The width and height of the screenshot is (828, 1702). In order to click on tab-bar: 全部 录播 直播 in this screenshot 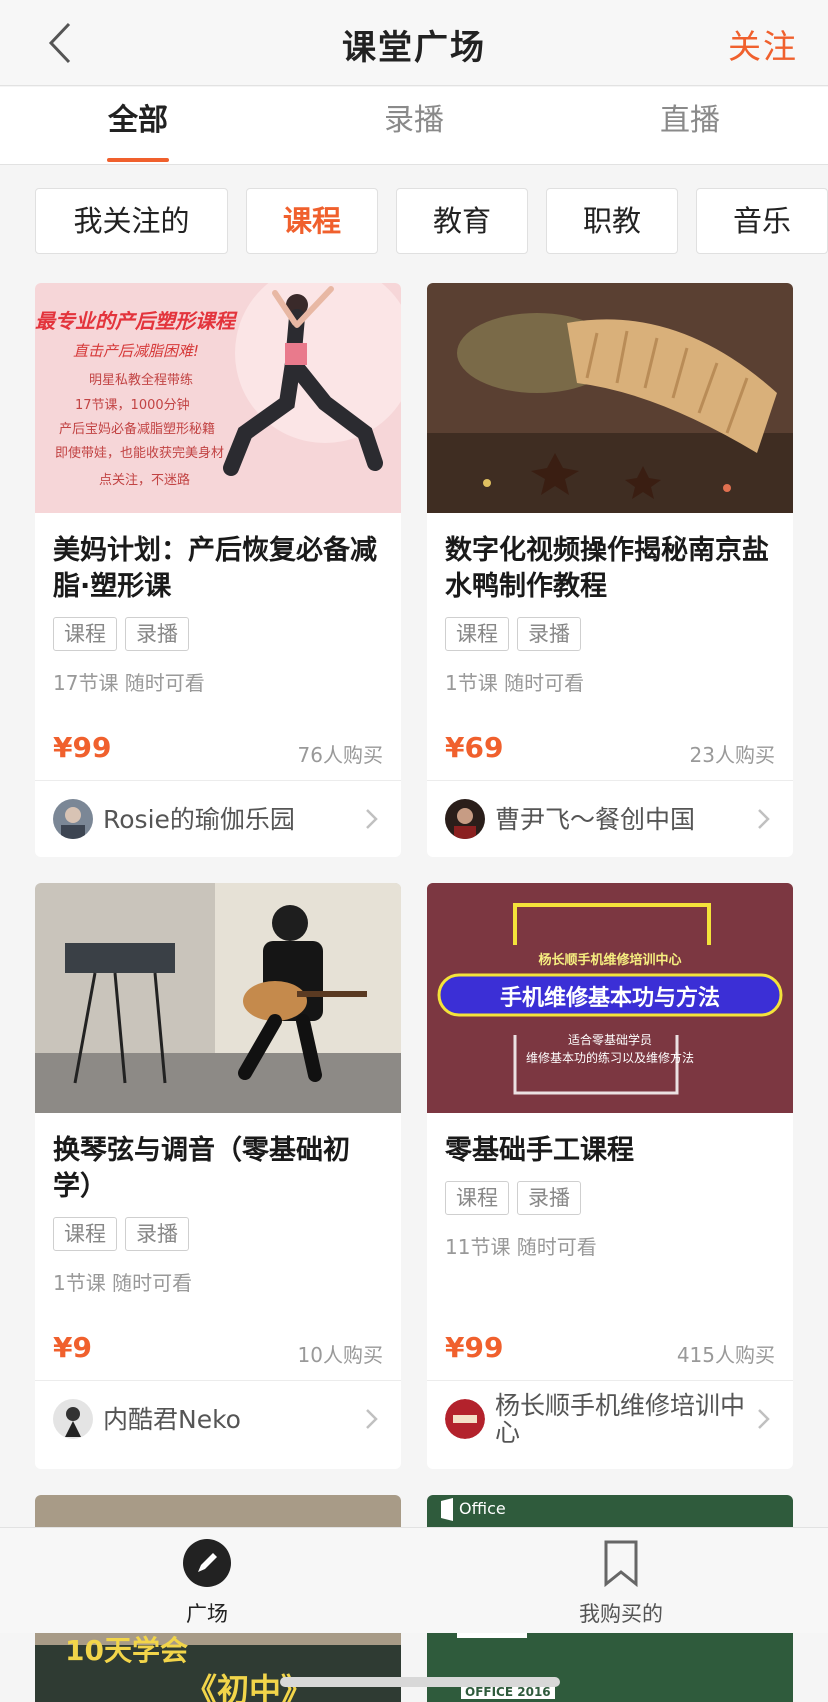, I will do `click(414, 126)`.